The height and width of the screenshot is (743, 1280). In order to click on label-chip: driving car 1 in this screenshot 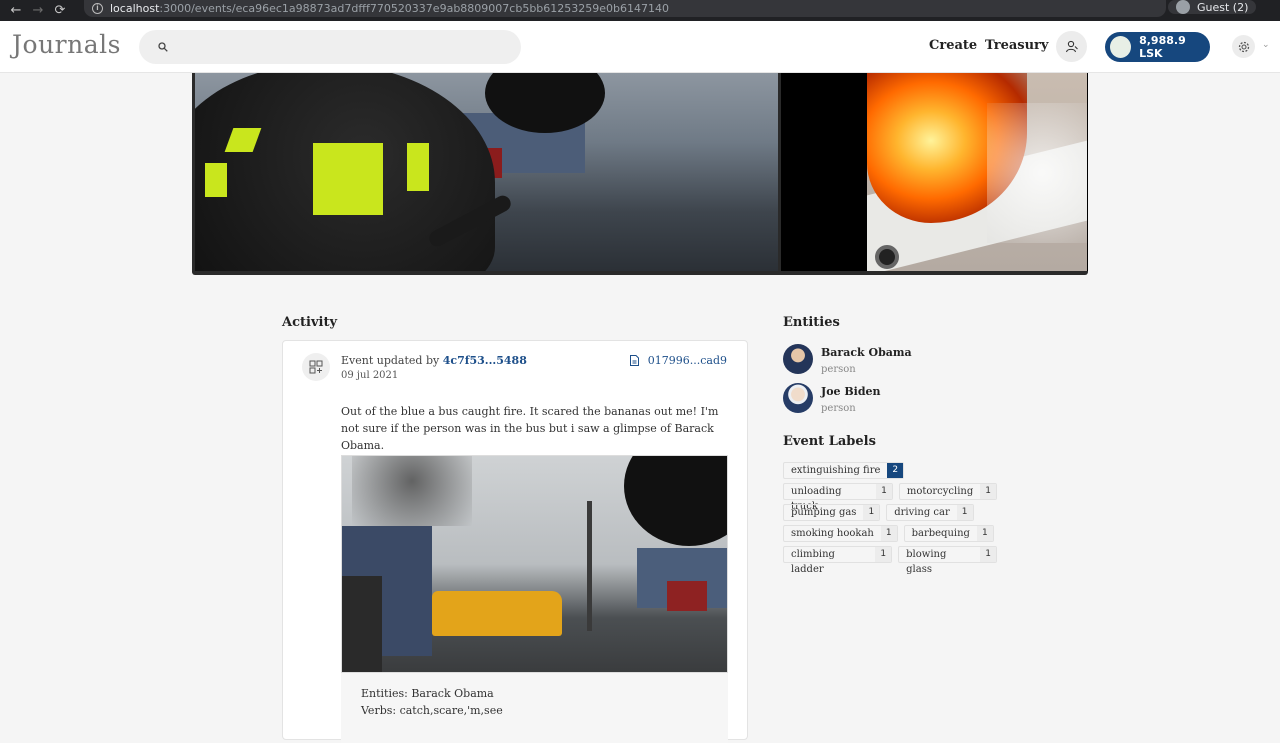, I will do `click(930, 512)`.